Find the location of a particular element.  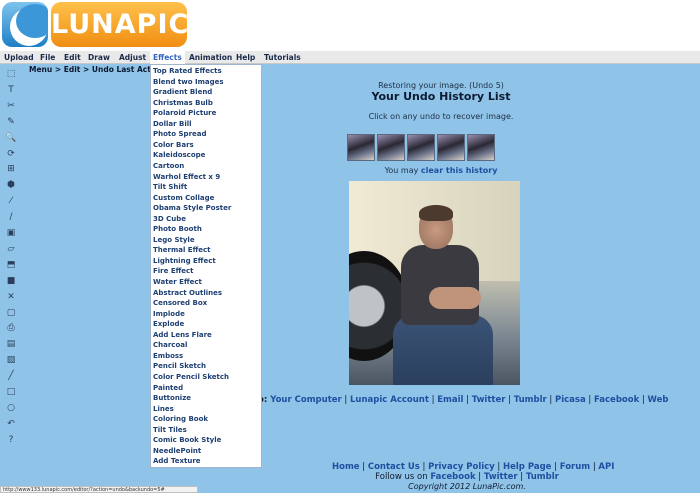

menu-help: Help is located at coordinates (245, 57).